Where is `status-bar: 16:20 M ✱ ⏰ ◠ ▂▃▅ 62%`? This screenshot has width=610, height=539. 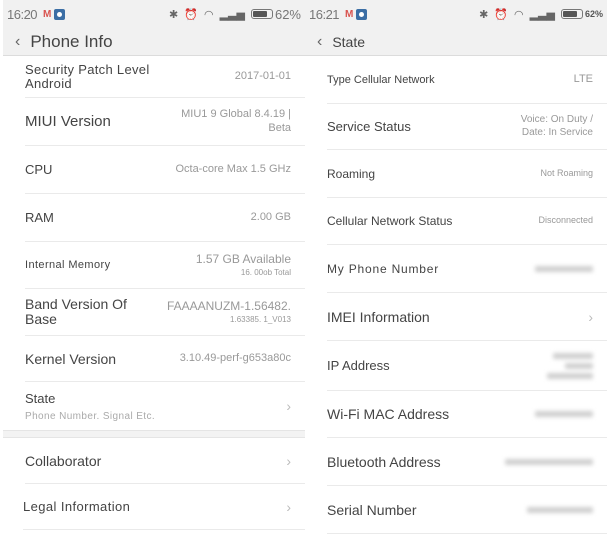
status-bar: 16:20 M ✱ ⏰ ◠ ▂▃▅ 62% is located at coordinates (154, 14).